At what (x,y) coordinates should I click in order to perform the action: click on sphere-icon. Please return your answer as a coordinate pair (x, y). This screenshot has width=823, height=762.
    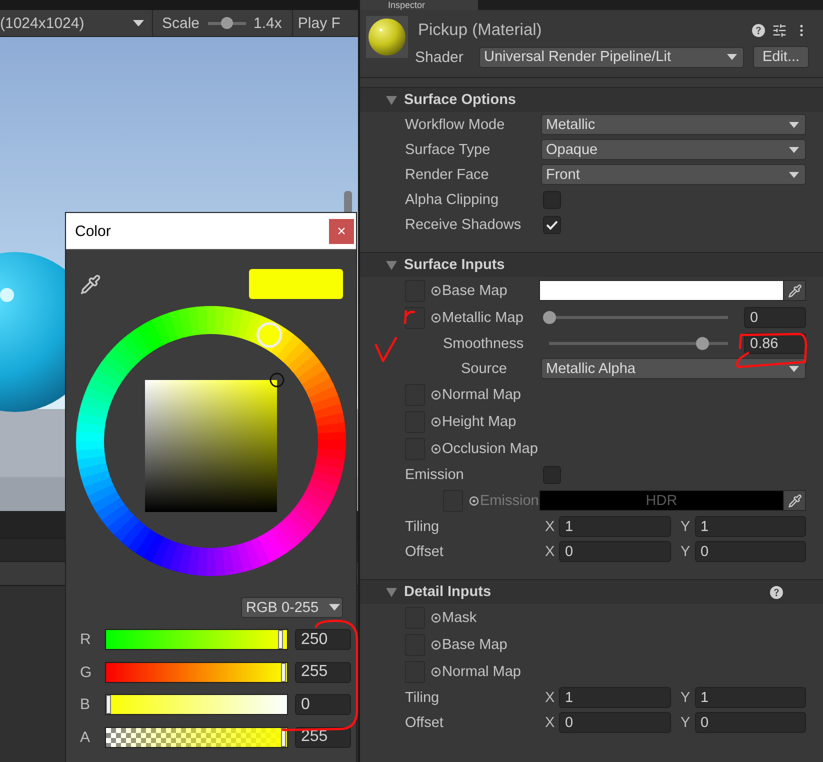
    Looking at the image, I should click on (387, 37).